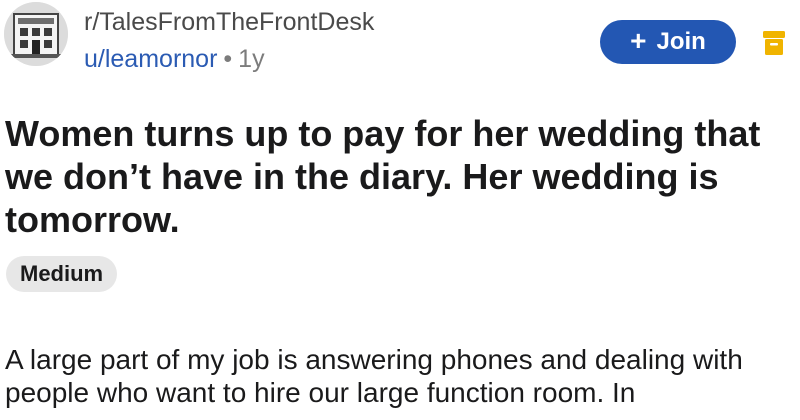  What do you see at coordinates (681, 41) in the screenshot?
I see `join-label: Join` at bounding box center [681, 41].